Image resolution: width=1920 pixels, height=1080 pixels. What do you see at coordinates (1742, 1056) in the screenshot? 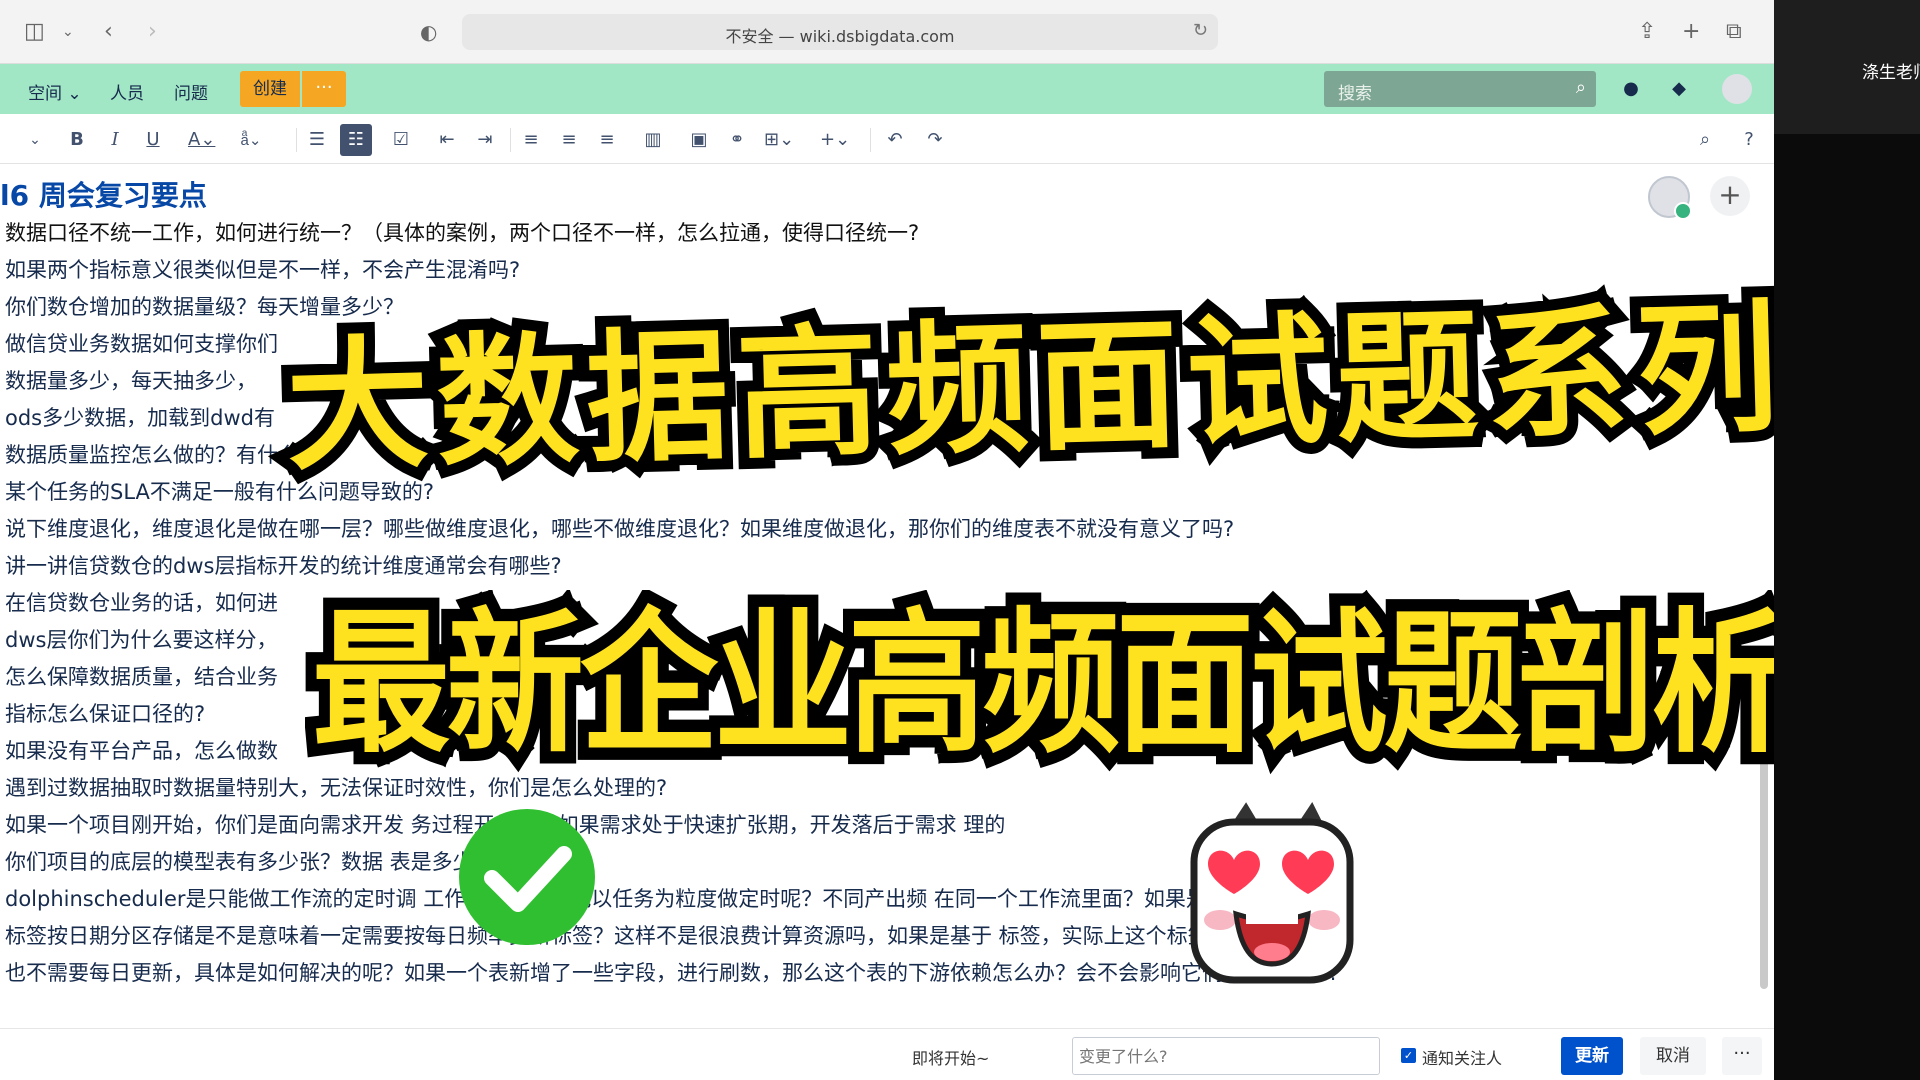
I see `footer-more-button: ···` at bounding box center [1742, 1056].